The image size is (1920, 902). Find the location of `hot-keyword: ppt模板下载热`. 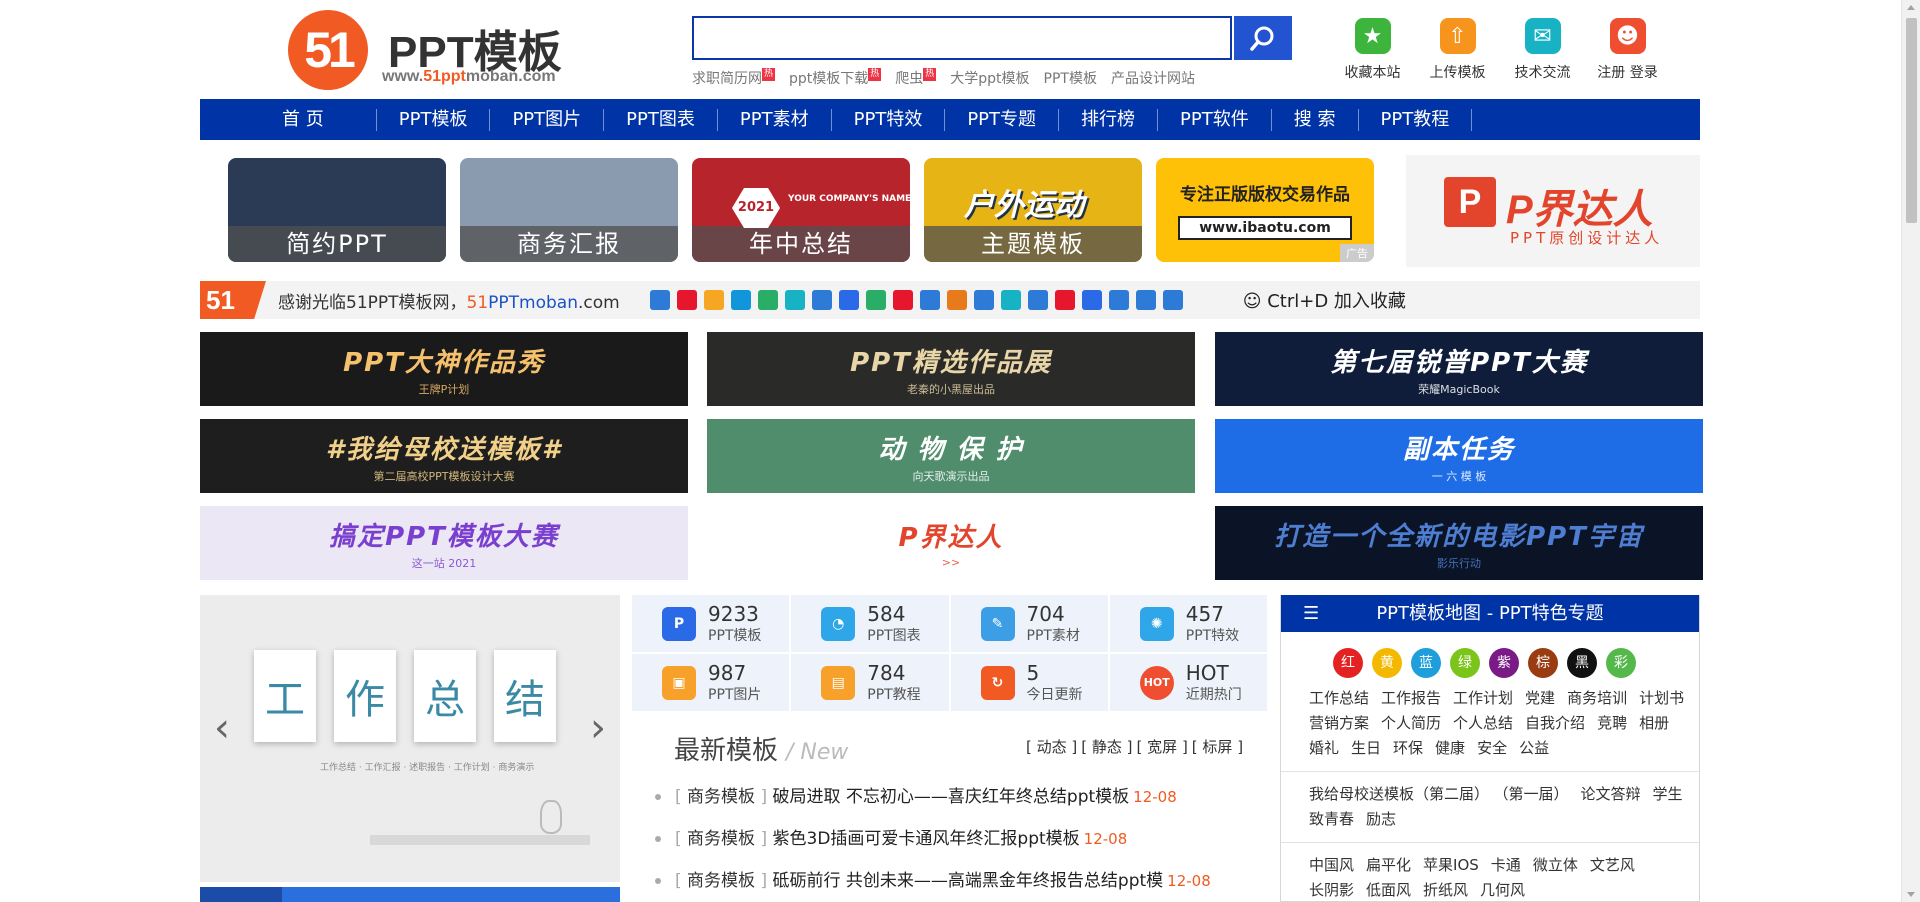

hot-keyword: ppt模板下载热 is located at coordinates (835, 78).